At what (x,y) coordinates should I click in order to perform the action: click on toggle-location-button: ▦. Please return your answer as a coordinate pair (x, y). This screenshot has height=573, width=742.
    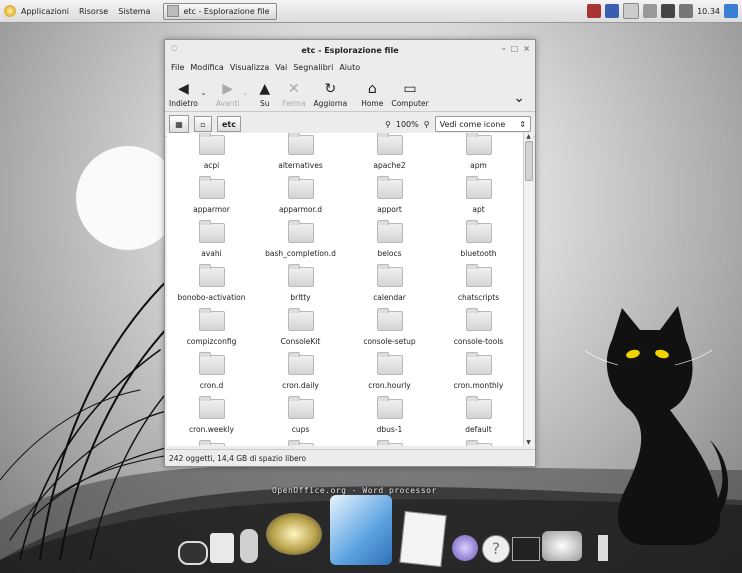
    Looking at the image, I should click on (179, 124).